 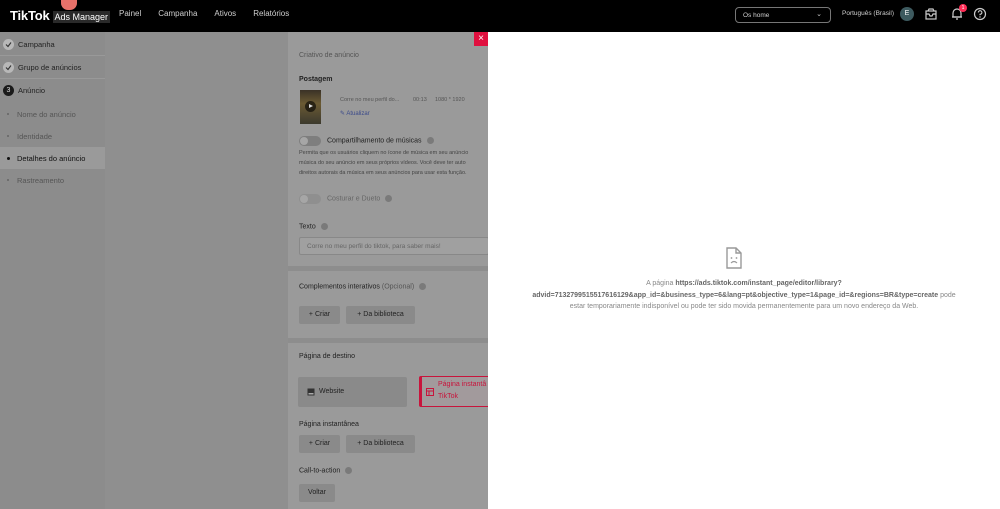 I want to click on stitch-duet-label-text: Costurar e Dueto, so click(x=354, y=199).